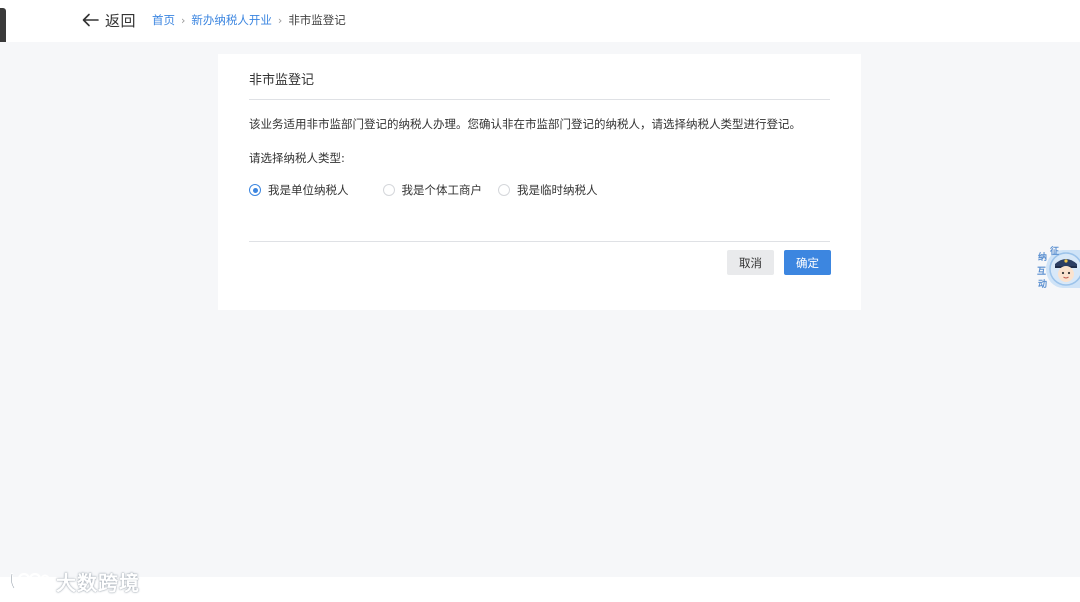 Image resolution: width=1080 pixels, height=602 pixels. Describe the element at coordinates (750, 262) in the screenshot. I see `cancel-button: 取消` at that location.